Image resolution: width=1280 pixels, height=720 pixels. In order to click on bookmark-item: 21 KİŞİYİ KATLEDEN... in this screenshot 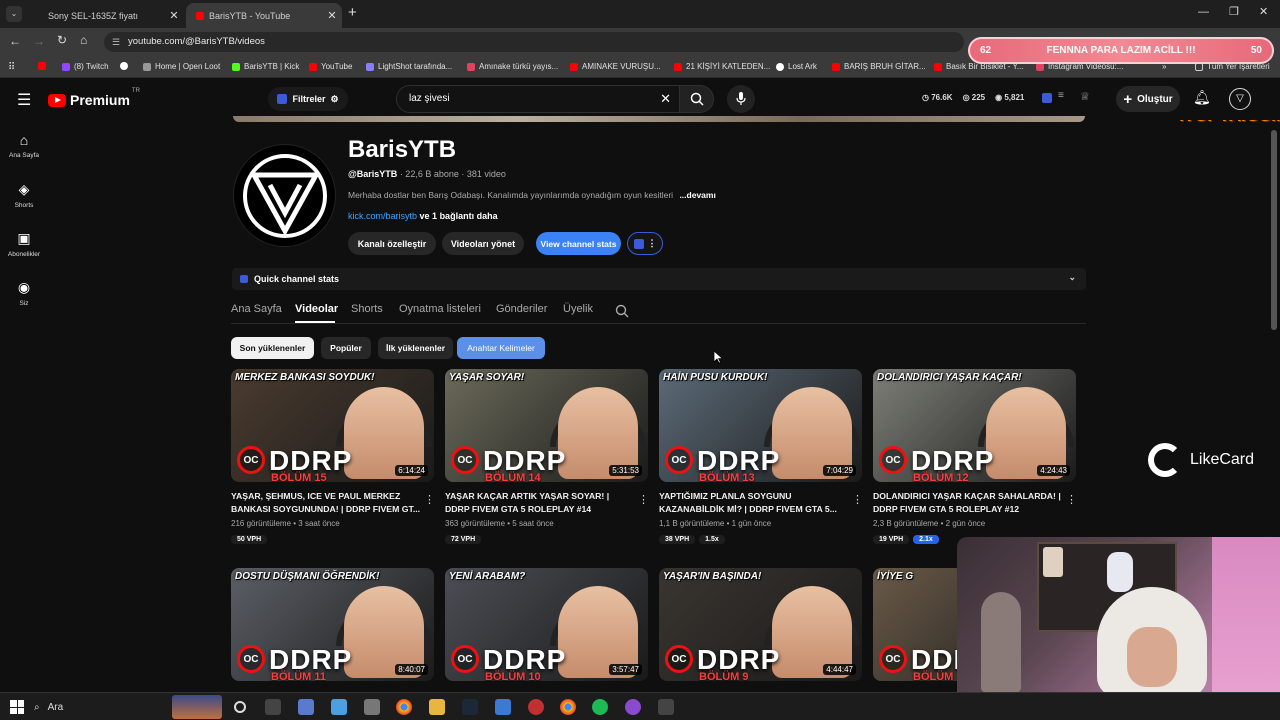, I will do `click(722, 66)`.